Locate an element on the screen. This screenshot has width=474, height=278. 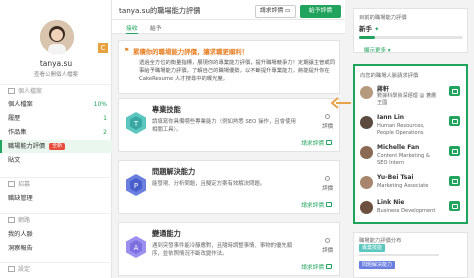
person-role: Business Development is located at coordinates (406, 211).